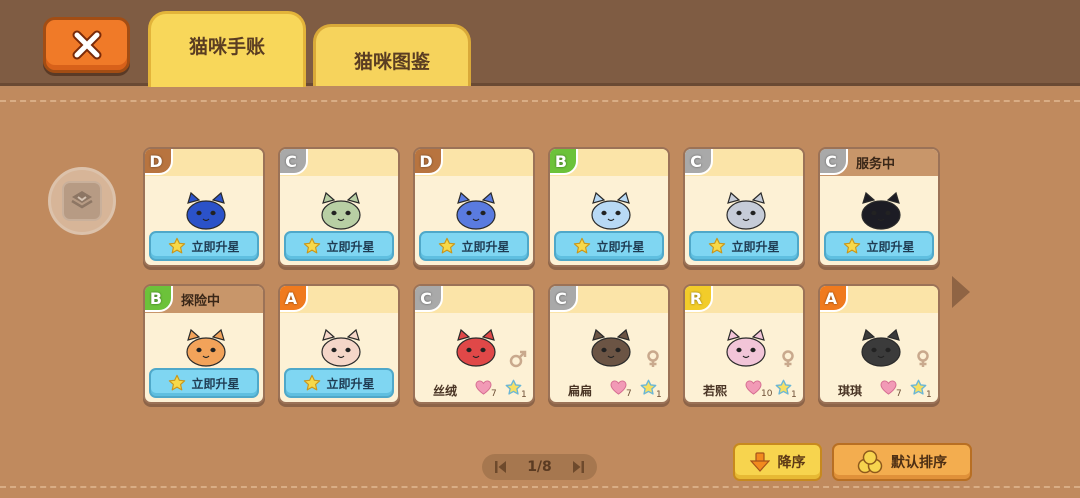 This screenshot has width=1080, height=498. I want to click on cat-card: A 立即升星, so click(339, 344).